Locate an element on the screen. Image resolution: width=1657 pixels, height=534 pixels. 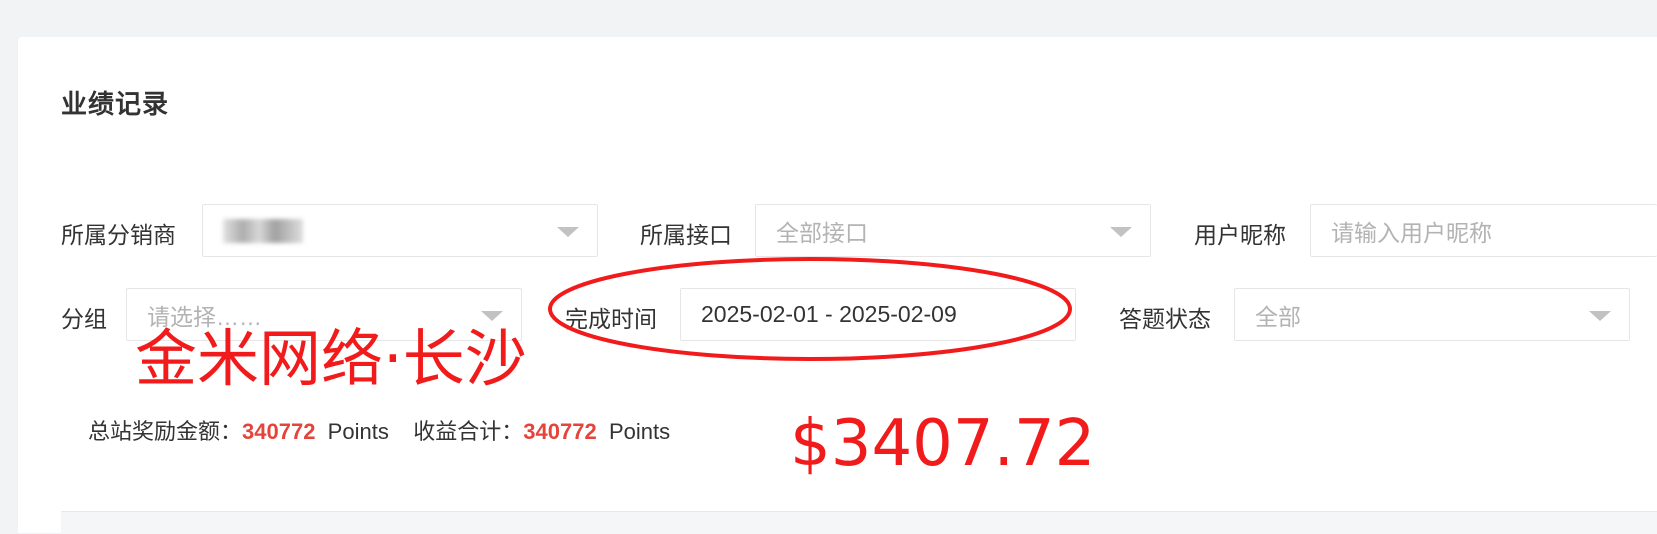
distributor-redacted-value is located at coordinates (263, 230).